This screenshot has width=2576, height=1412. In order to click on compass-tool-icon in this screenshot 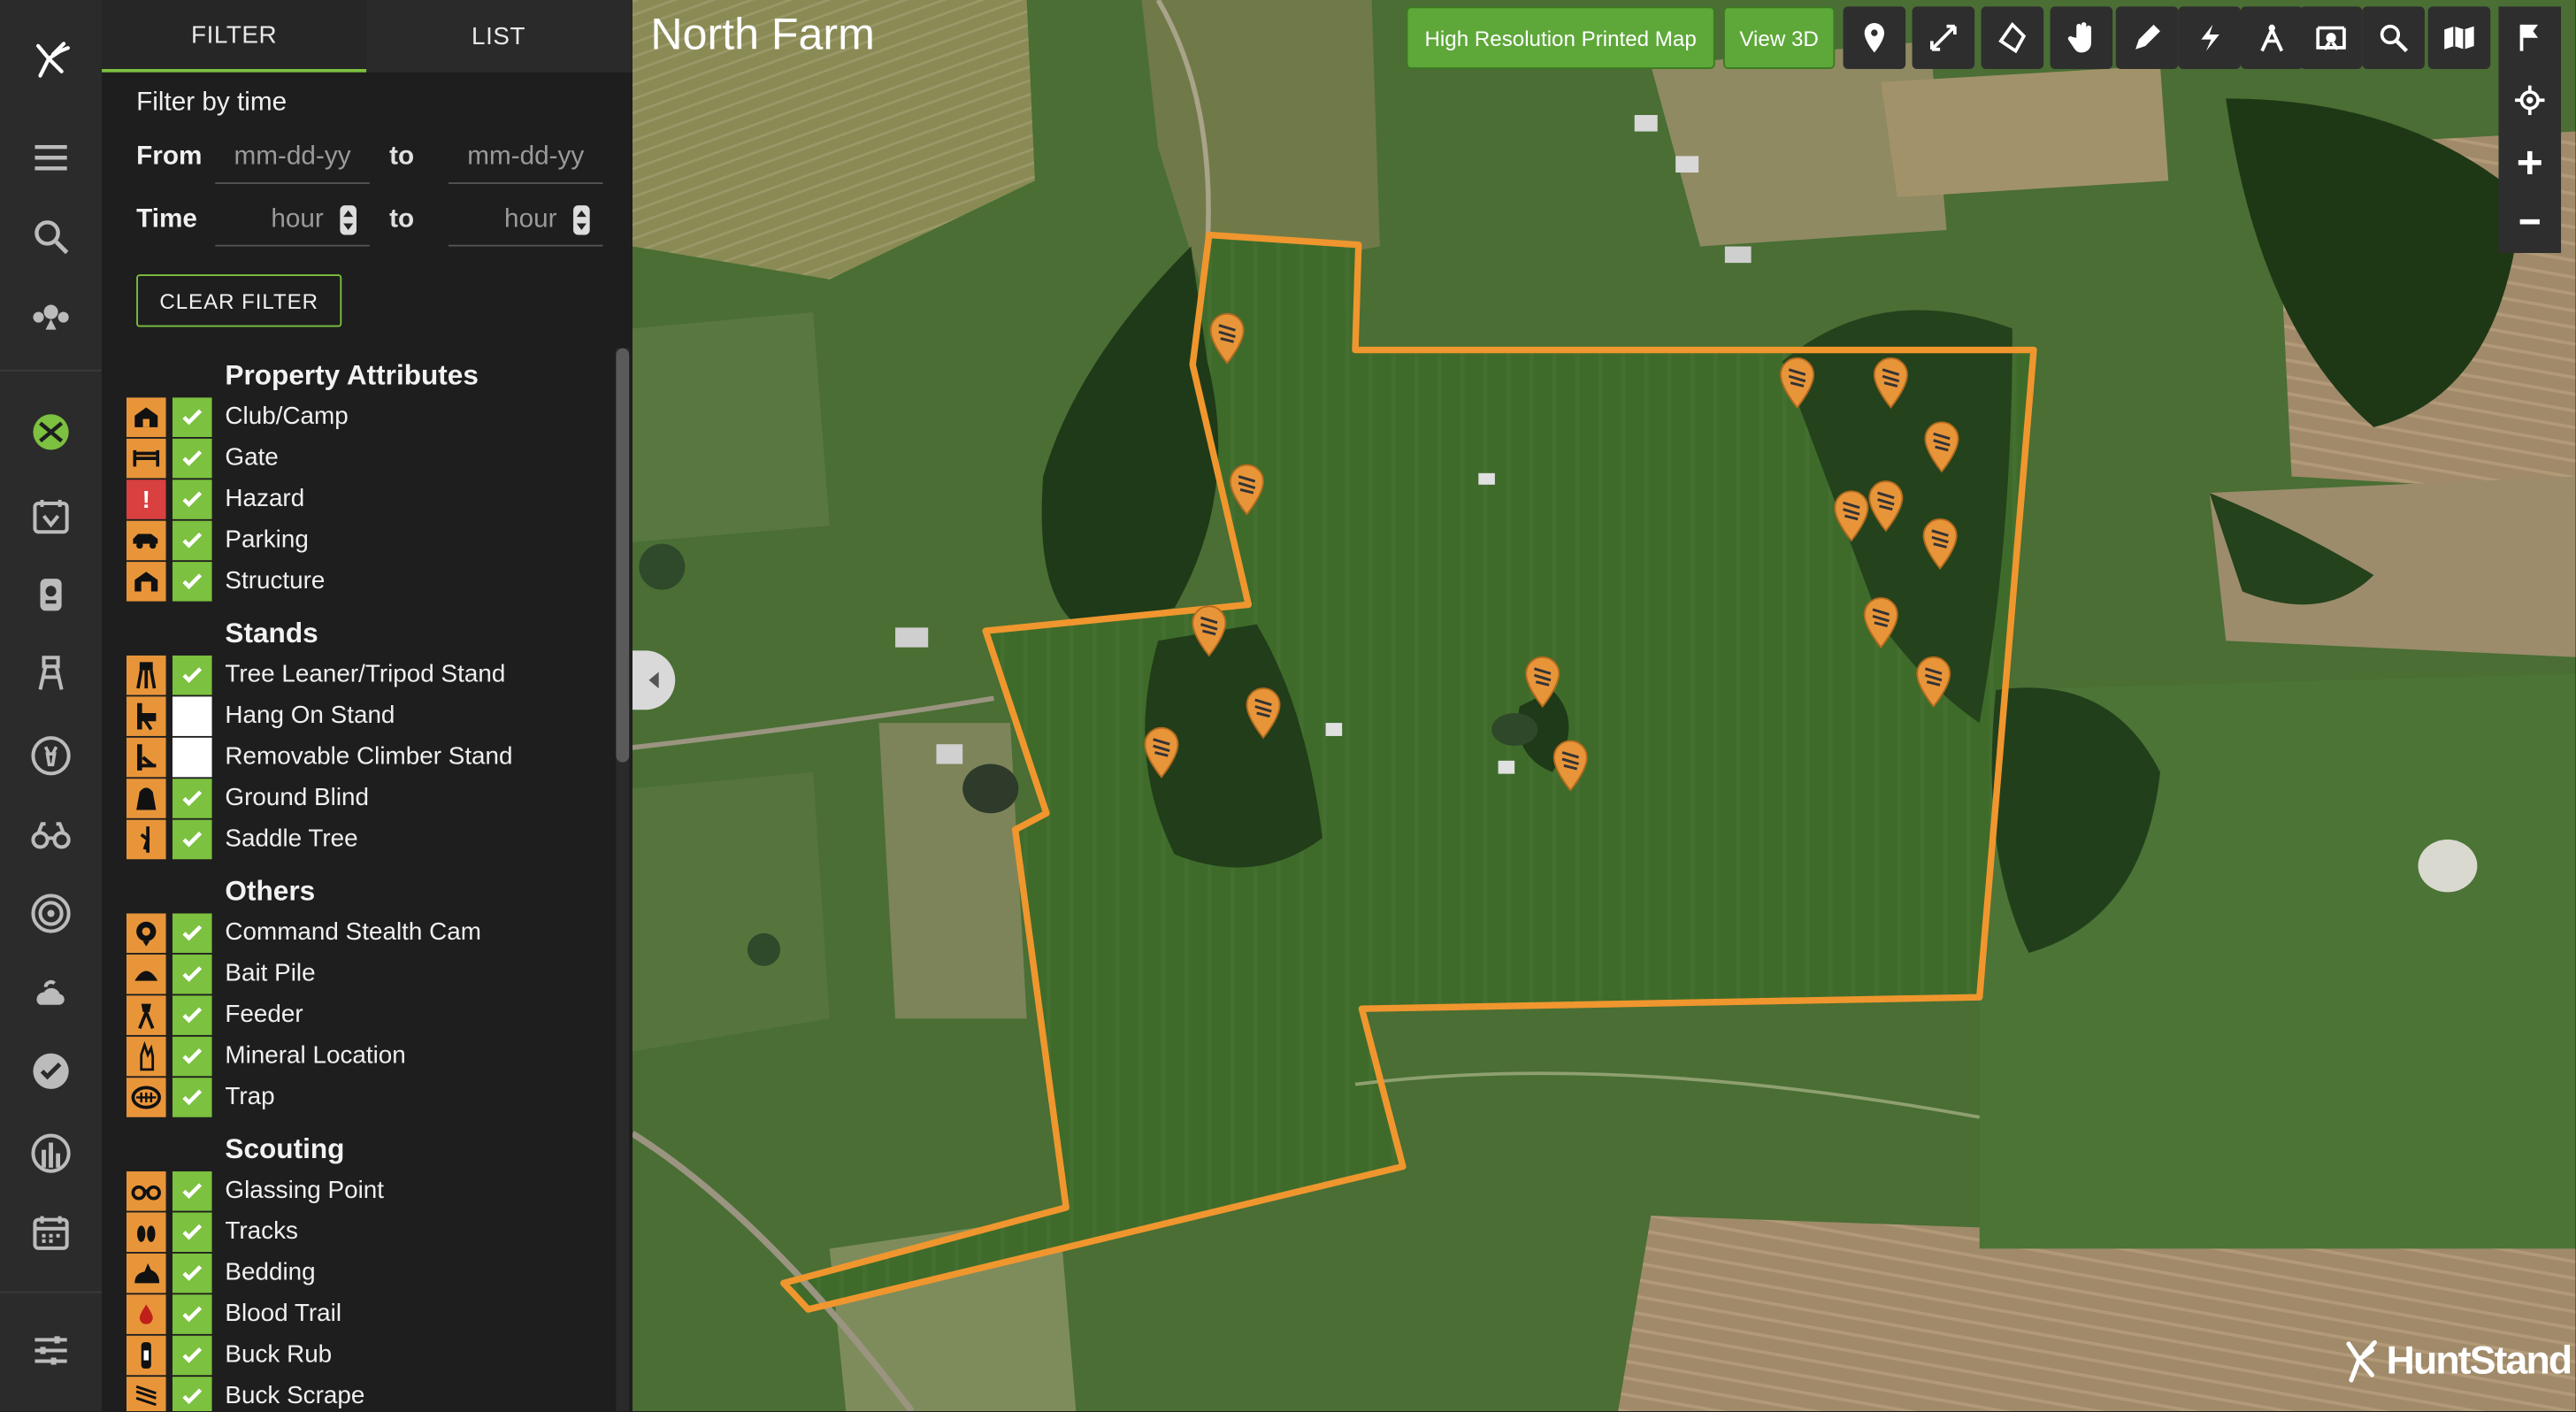, I will do `click(2272, 37)`.